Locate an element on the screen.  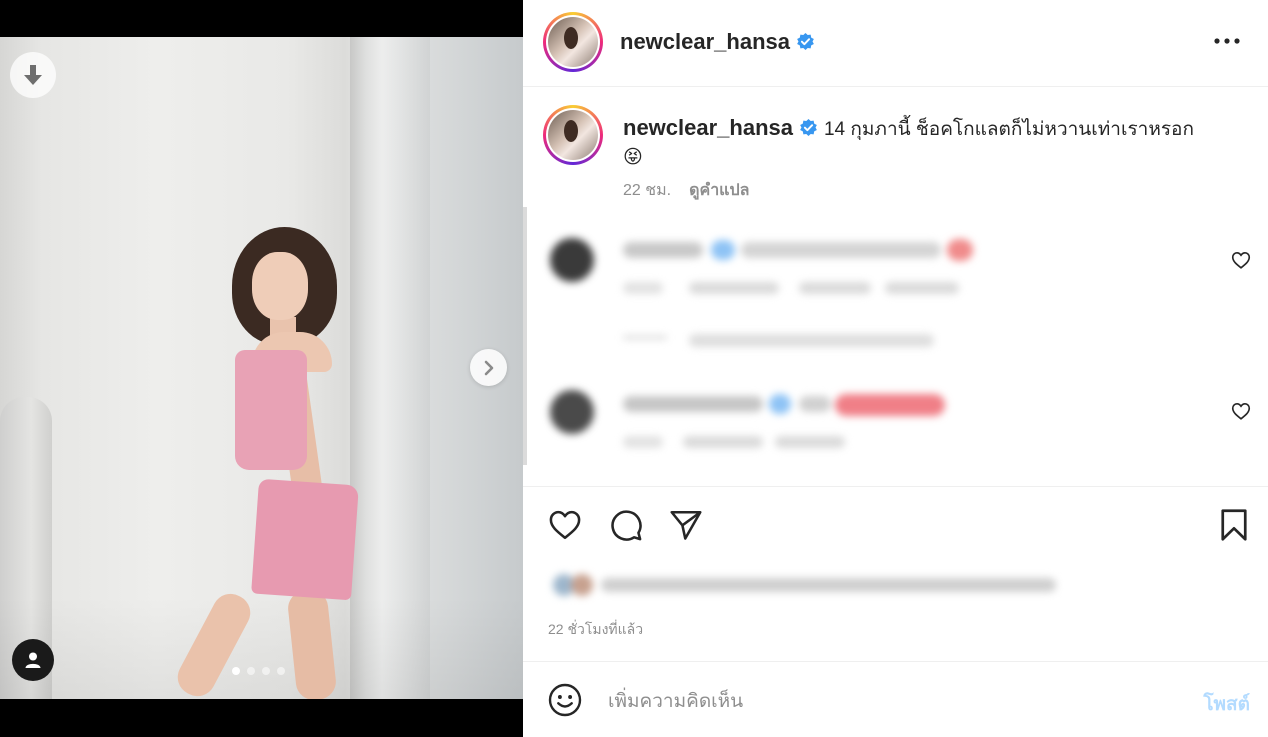
caption-emoji: 😝 is located at coordinates (633, 157).